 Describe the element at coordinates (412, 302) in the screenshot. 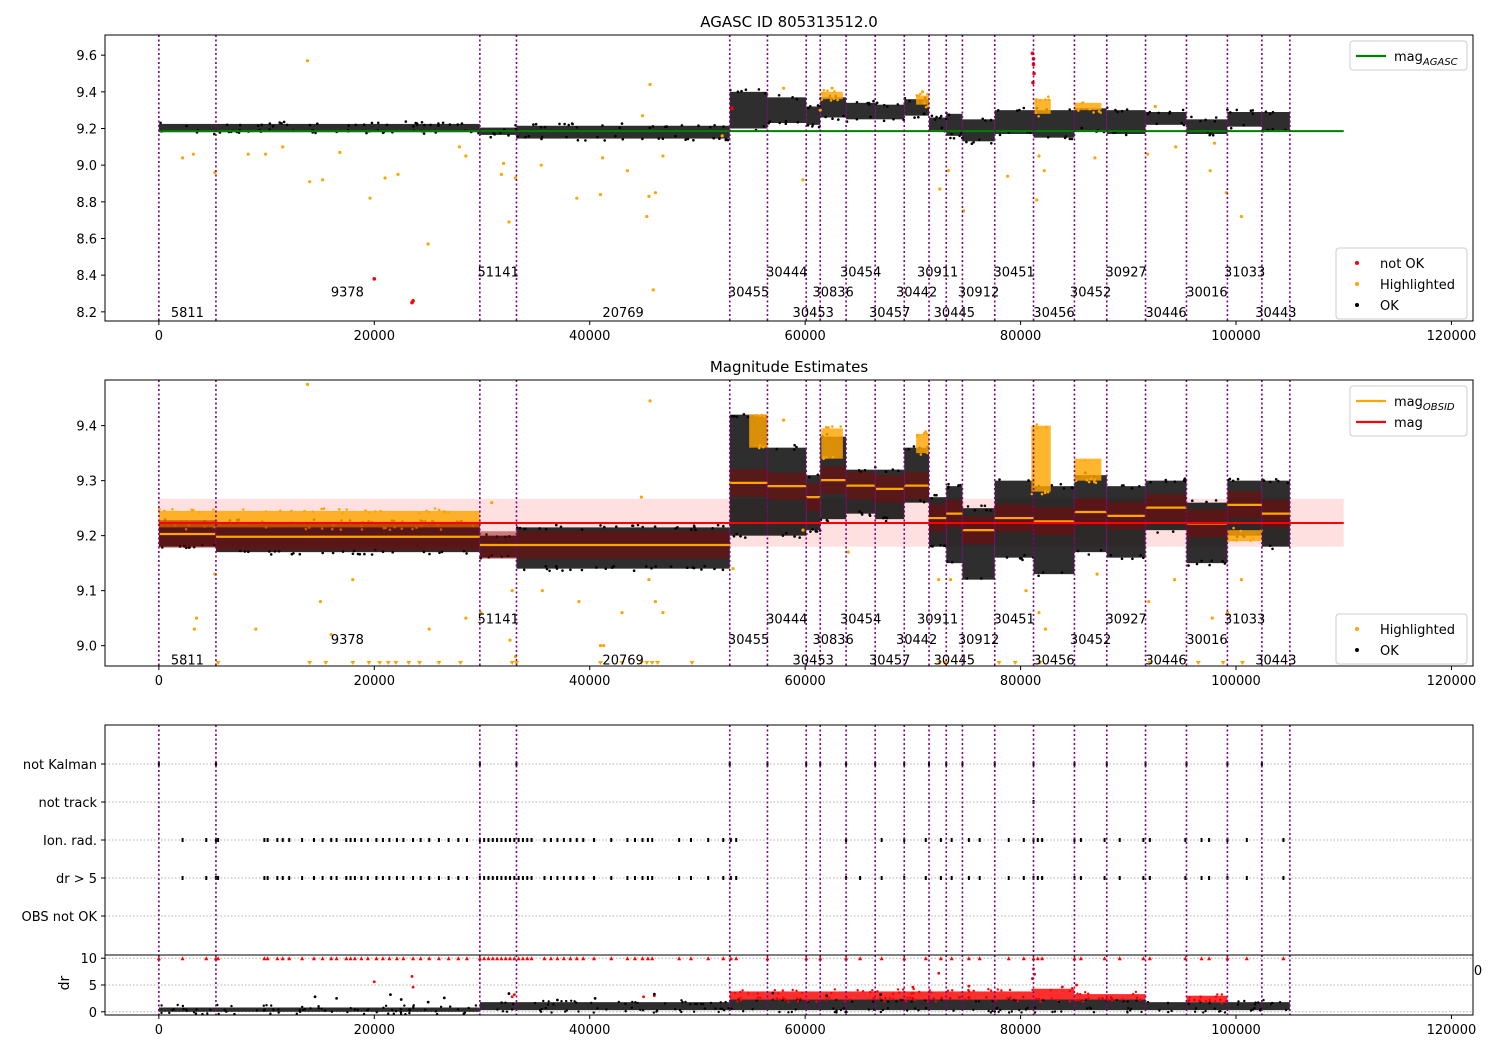

I see `agasc-notok-point` at that location.